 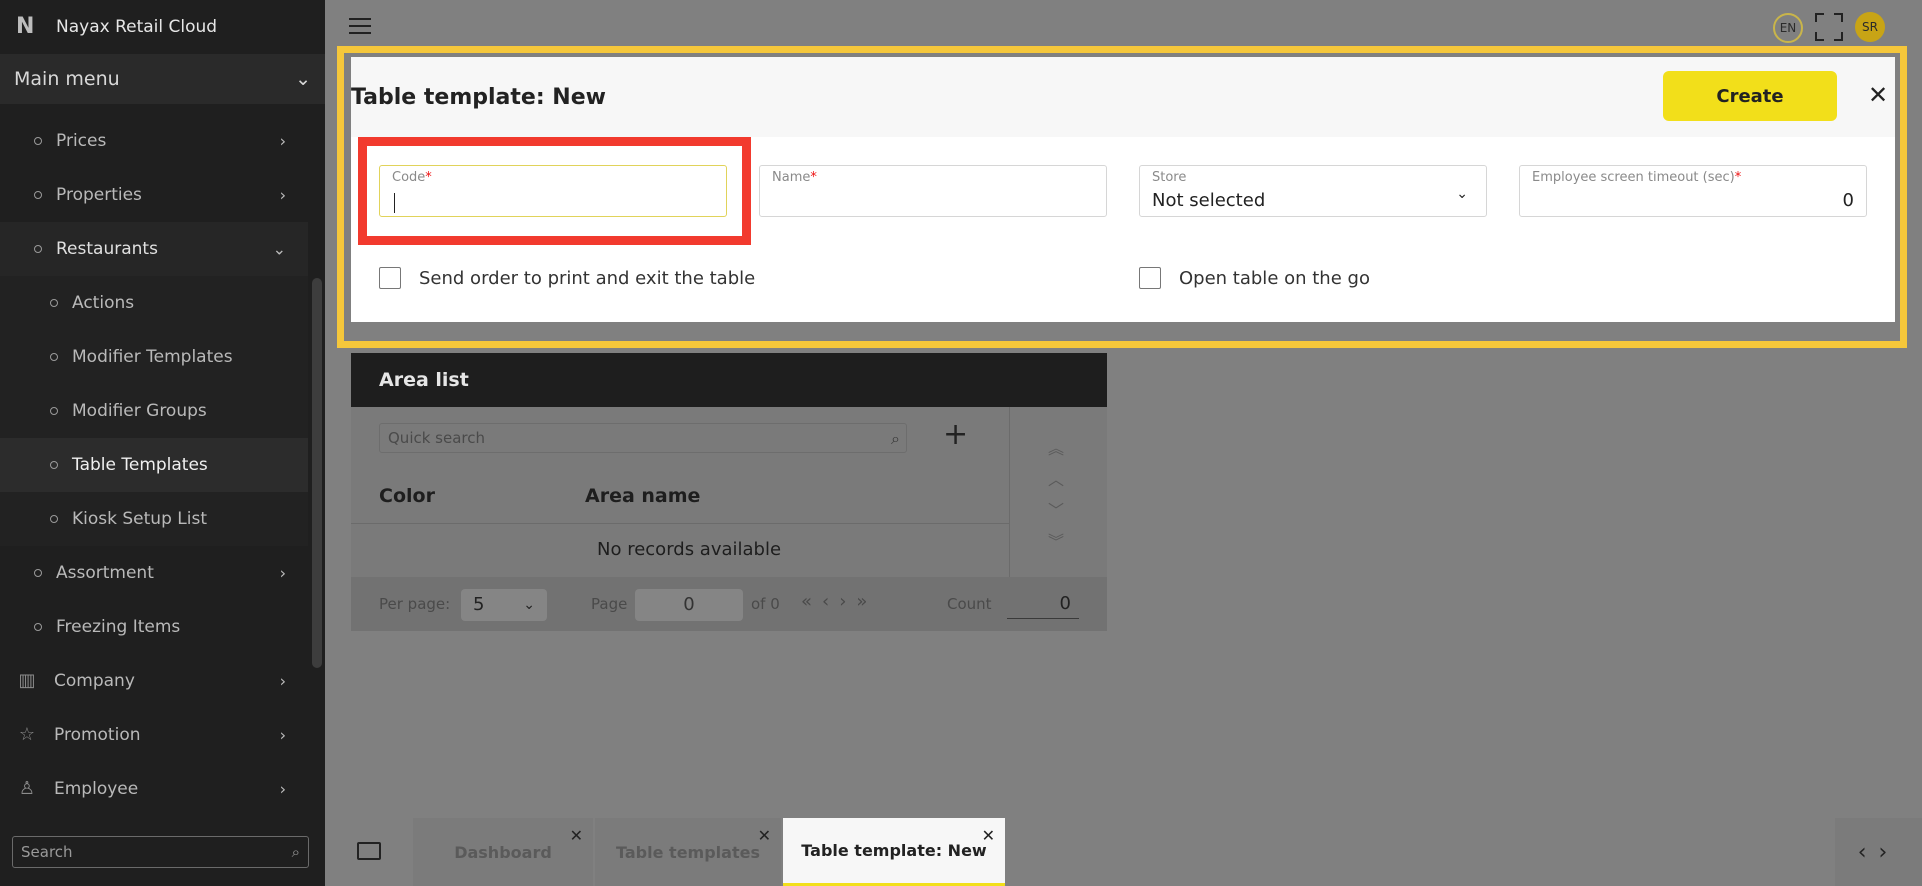 What do you see at coordinates (955, 434) in the screenshot?
I see `add-area-button: +` at bounding box center [955, 434].